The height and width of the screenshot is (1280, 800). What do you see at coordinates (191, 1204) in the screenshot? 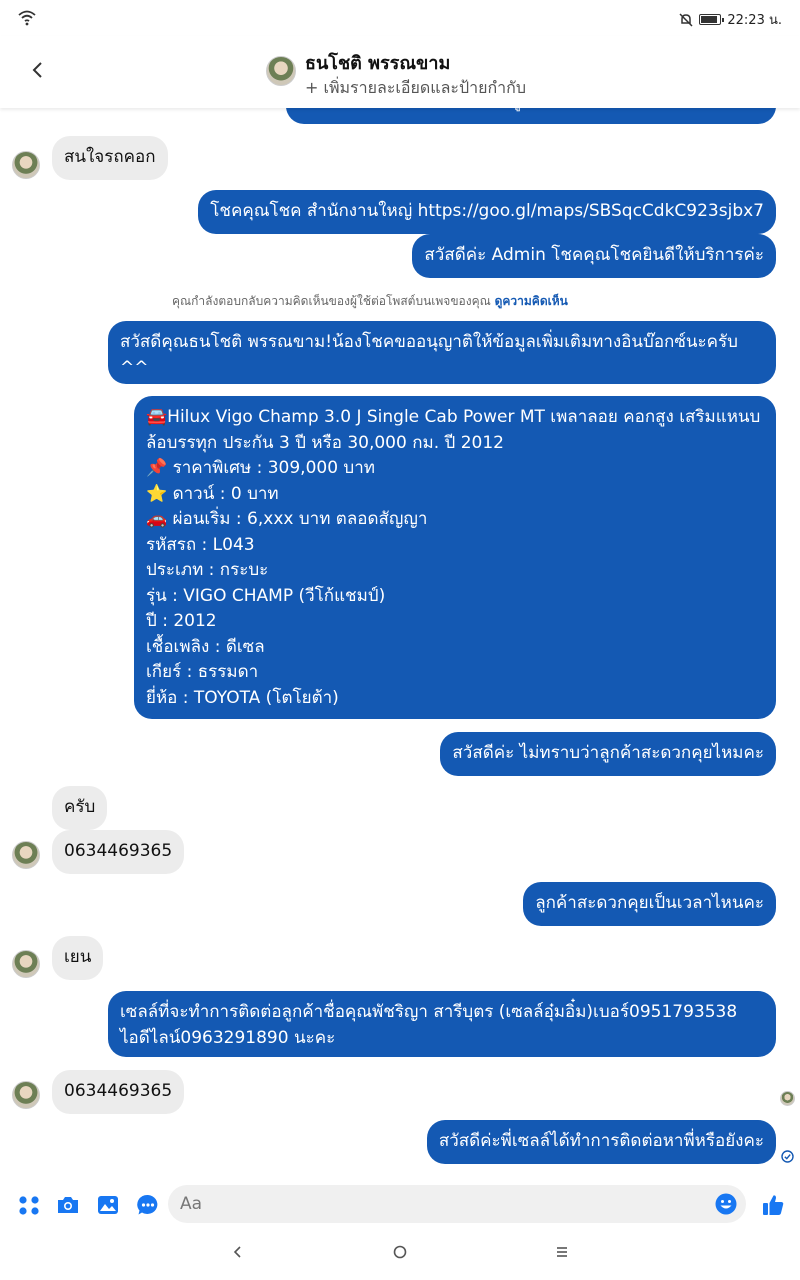
I see `message-input-placeholder: Aa` at bounding box center [191, 1204].